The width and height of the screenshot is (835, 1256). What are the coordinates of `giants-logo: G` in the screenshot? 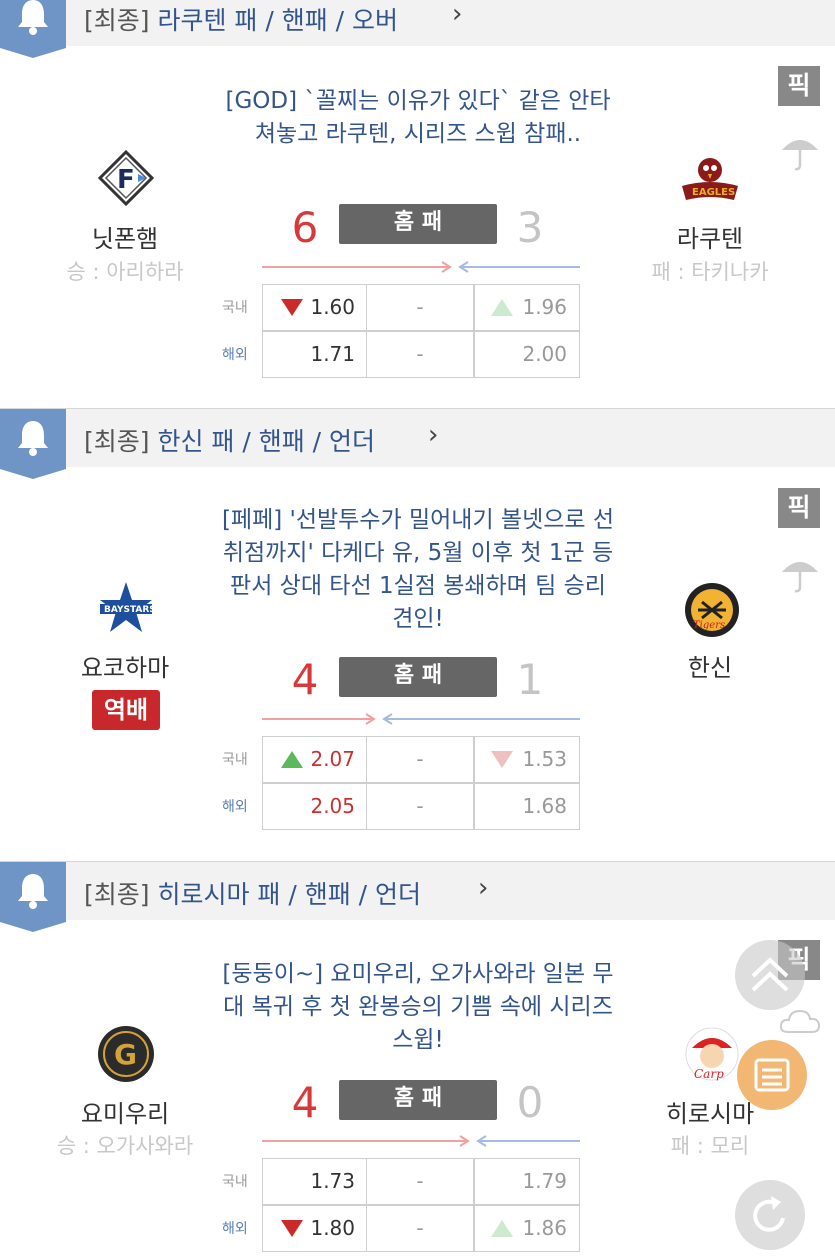 It's located at (126, 1054).